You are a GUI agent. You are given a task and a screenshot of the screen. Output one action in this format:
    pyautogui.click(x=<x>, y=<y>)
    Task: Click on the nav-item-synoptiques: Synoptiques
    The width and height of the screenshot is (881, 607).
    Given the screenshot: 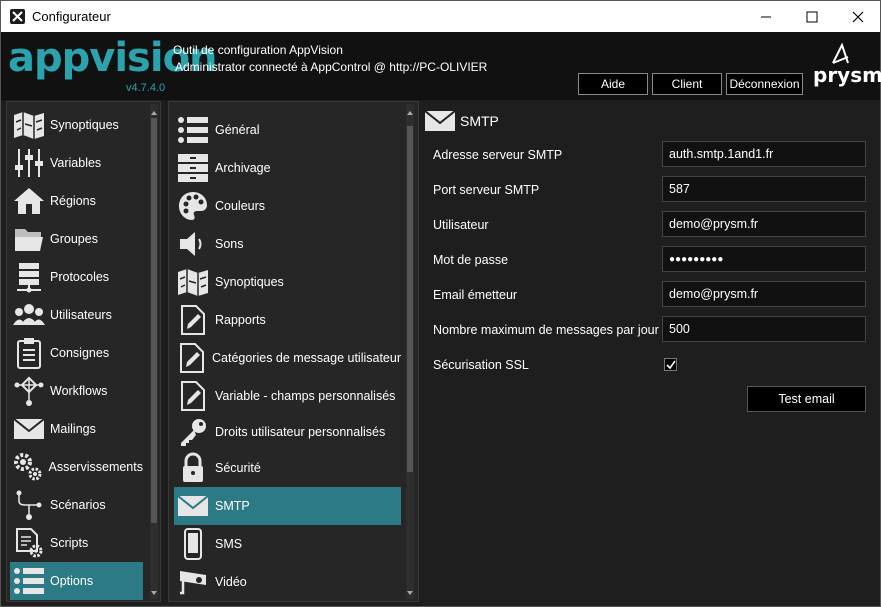 What is the action you would take?
    pyautogui.click(x=76, y=125)
    